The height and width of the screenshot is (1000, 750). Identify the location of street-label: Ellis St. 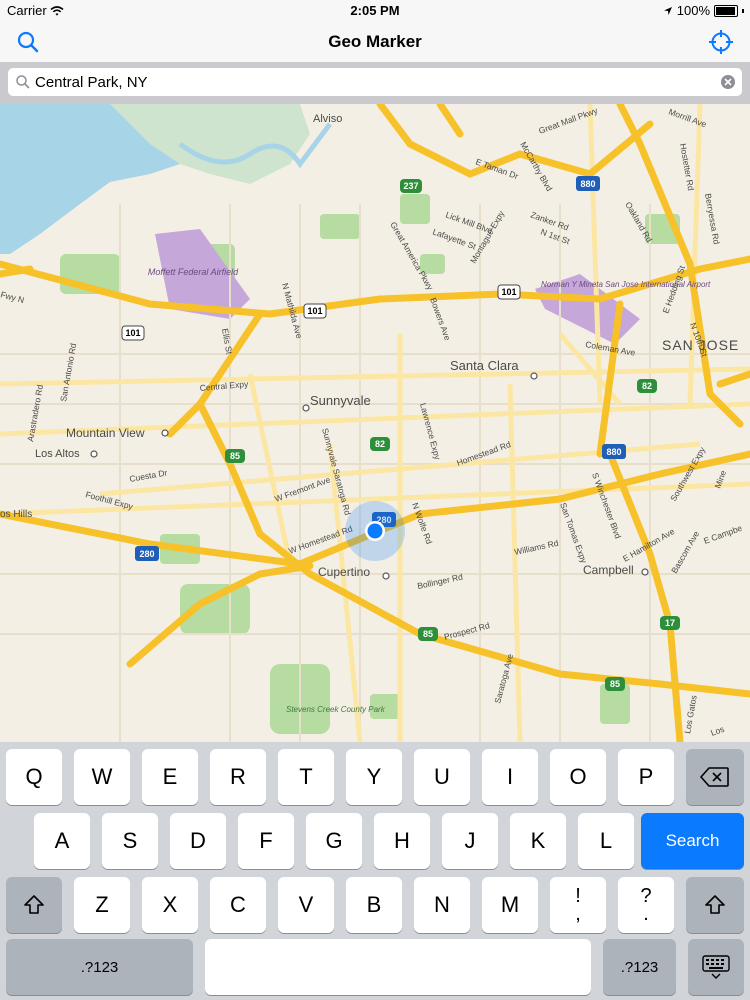
(227, 342).